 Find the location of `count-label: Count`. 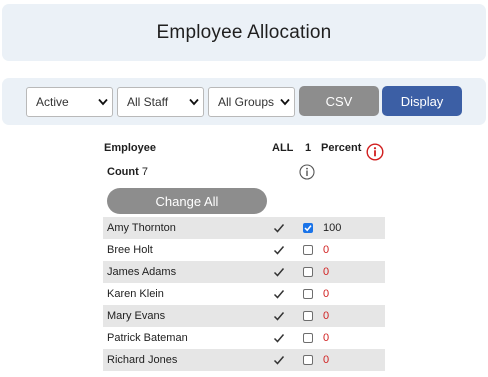

count-label: Count is located at coordinates (123, 172).